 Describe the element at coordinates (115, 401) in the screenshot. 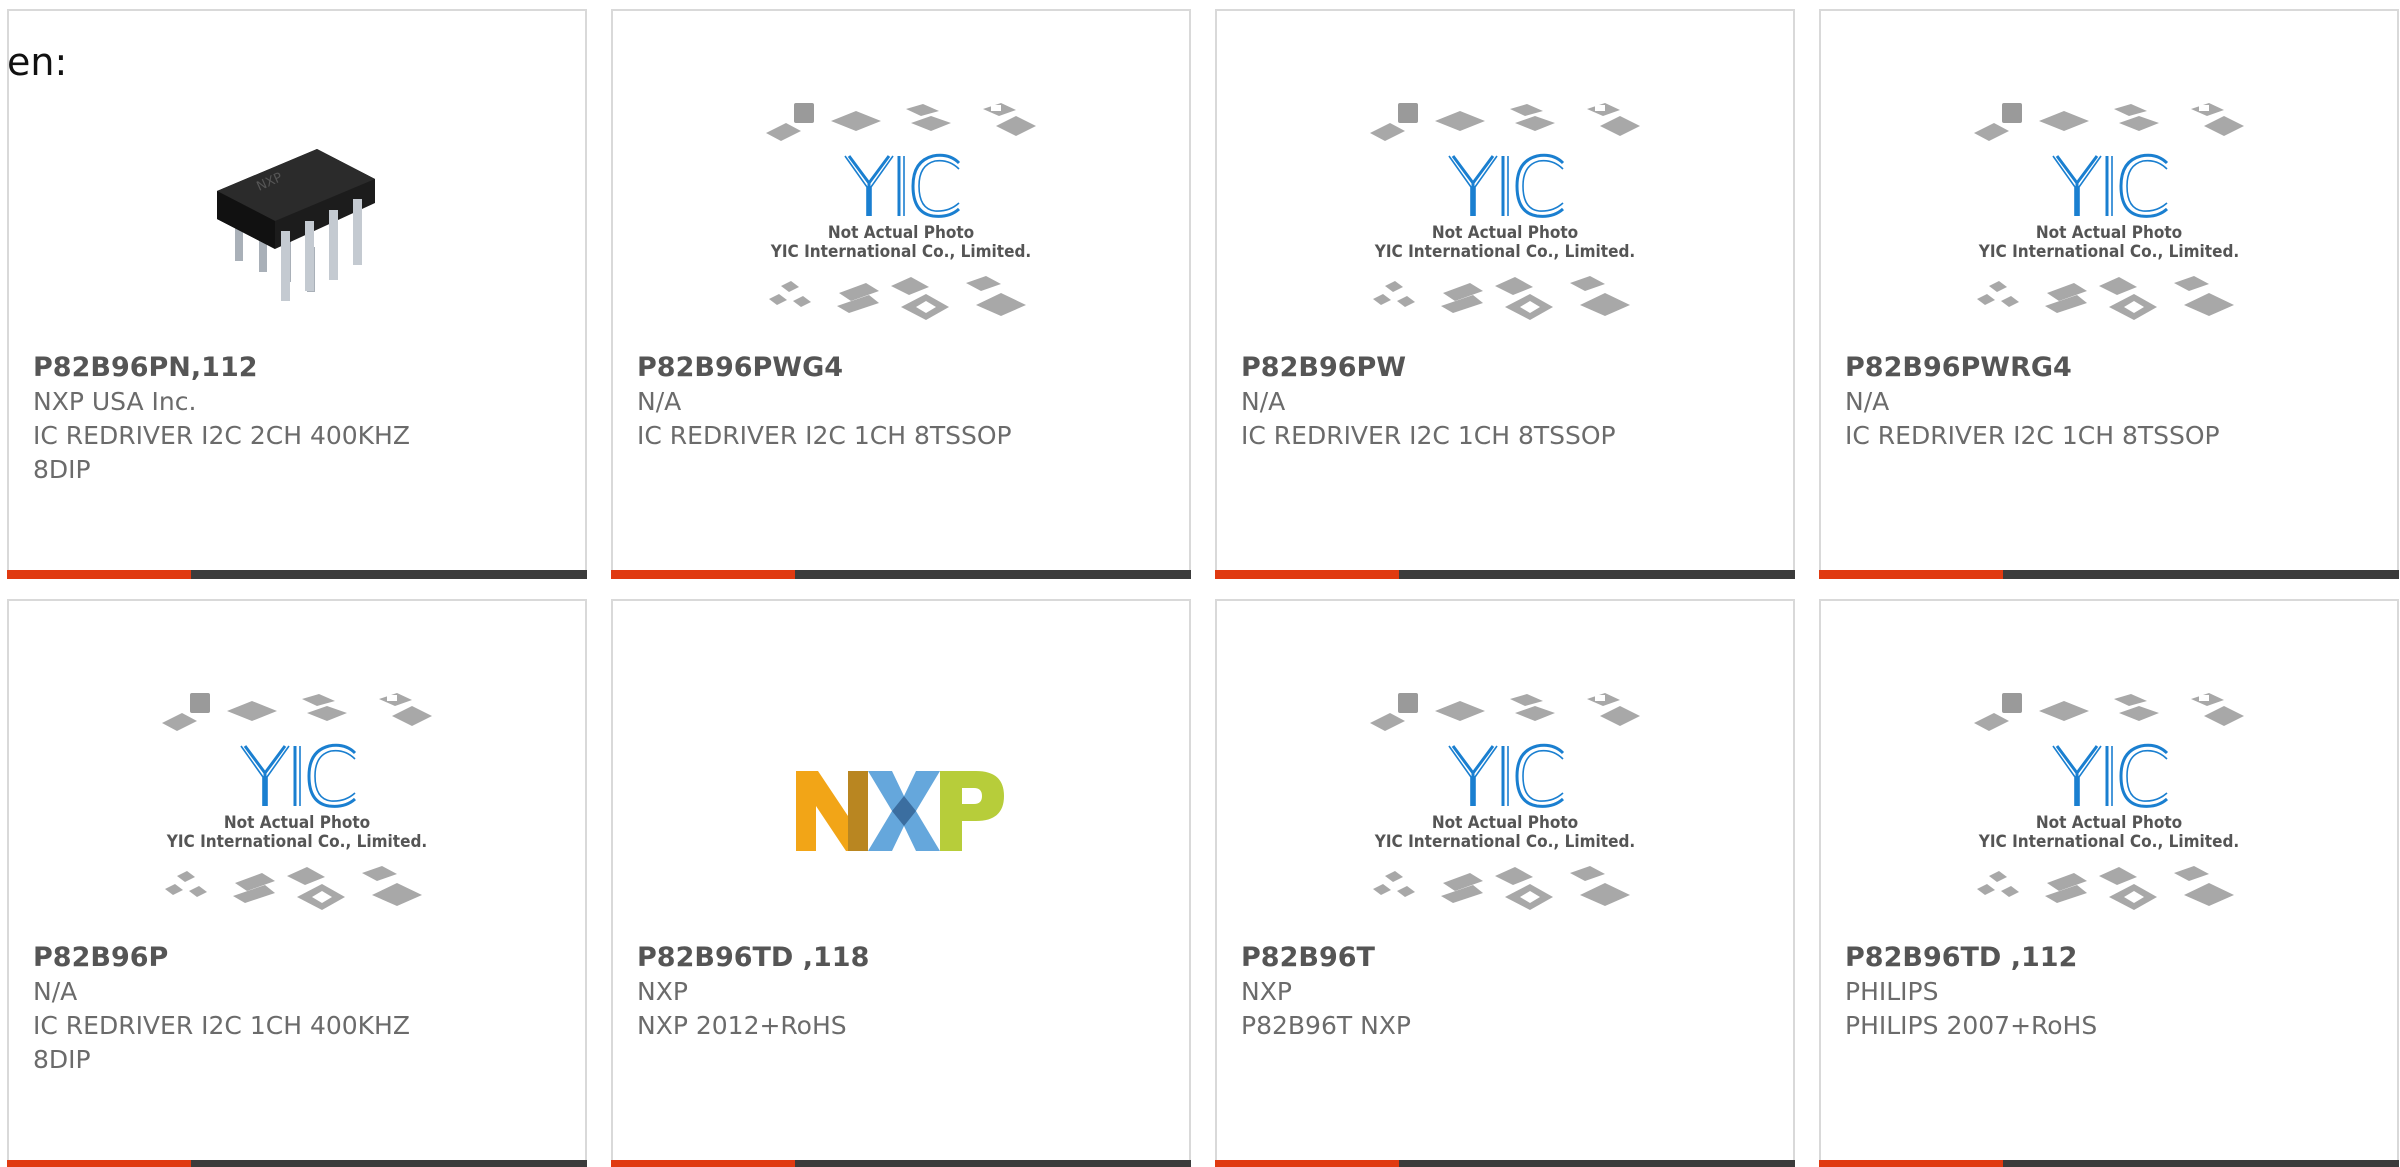

I see `manufacturer: NXP USA Inc.` at that location.